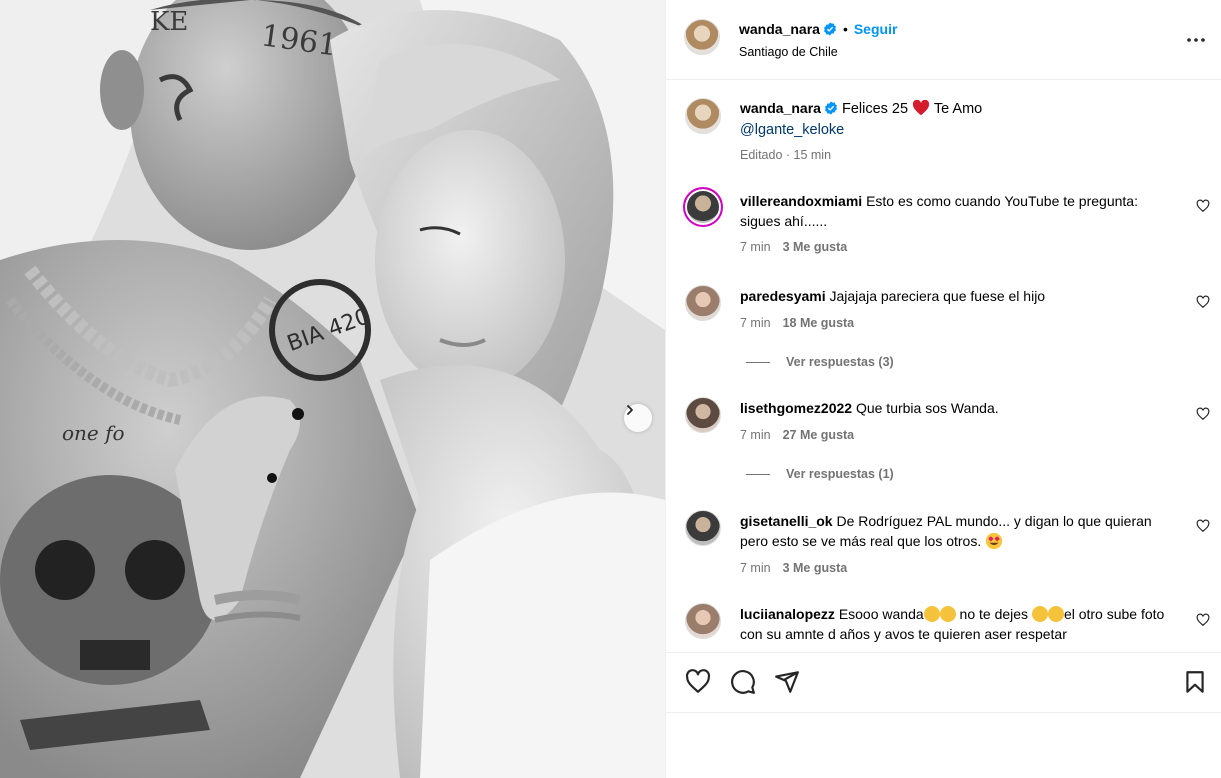 The width and height of the screenshot is (1221, 778). What do you see at coordinates (743, 682) in the screenshot?
I see `comment-icon` at bounding box center [743, 682].